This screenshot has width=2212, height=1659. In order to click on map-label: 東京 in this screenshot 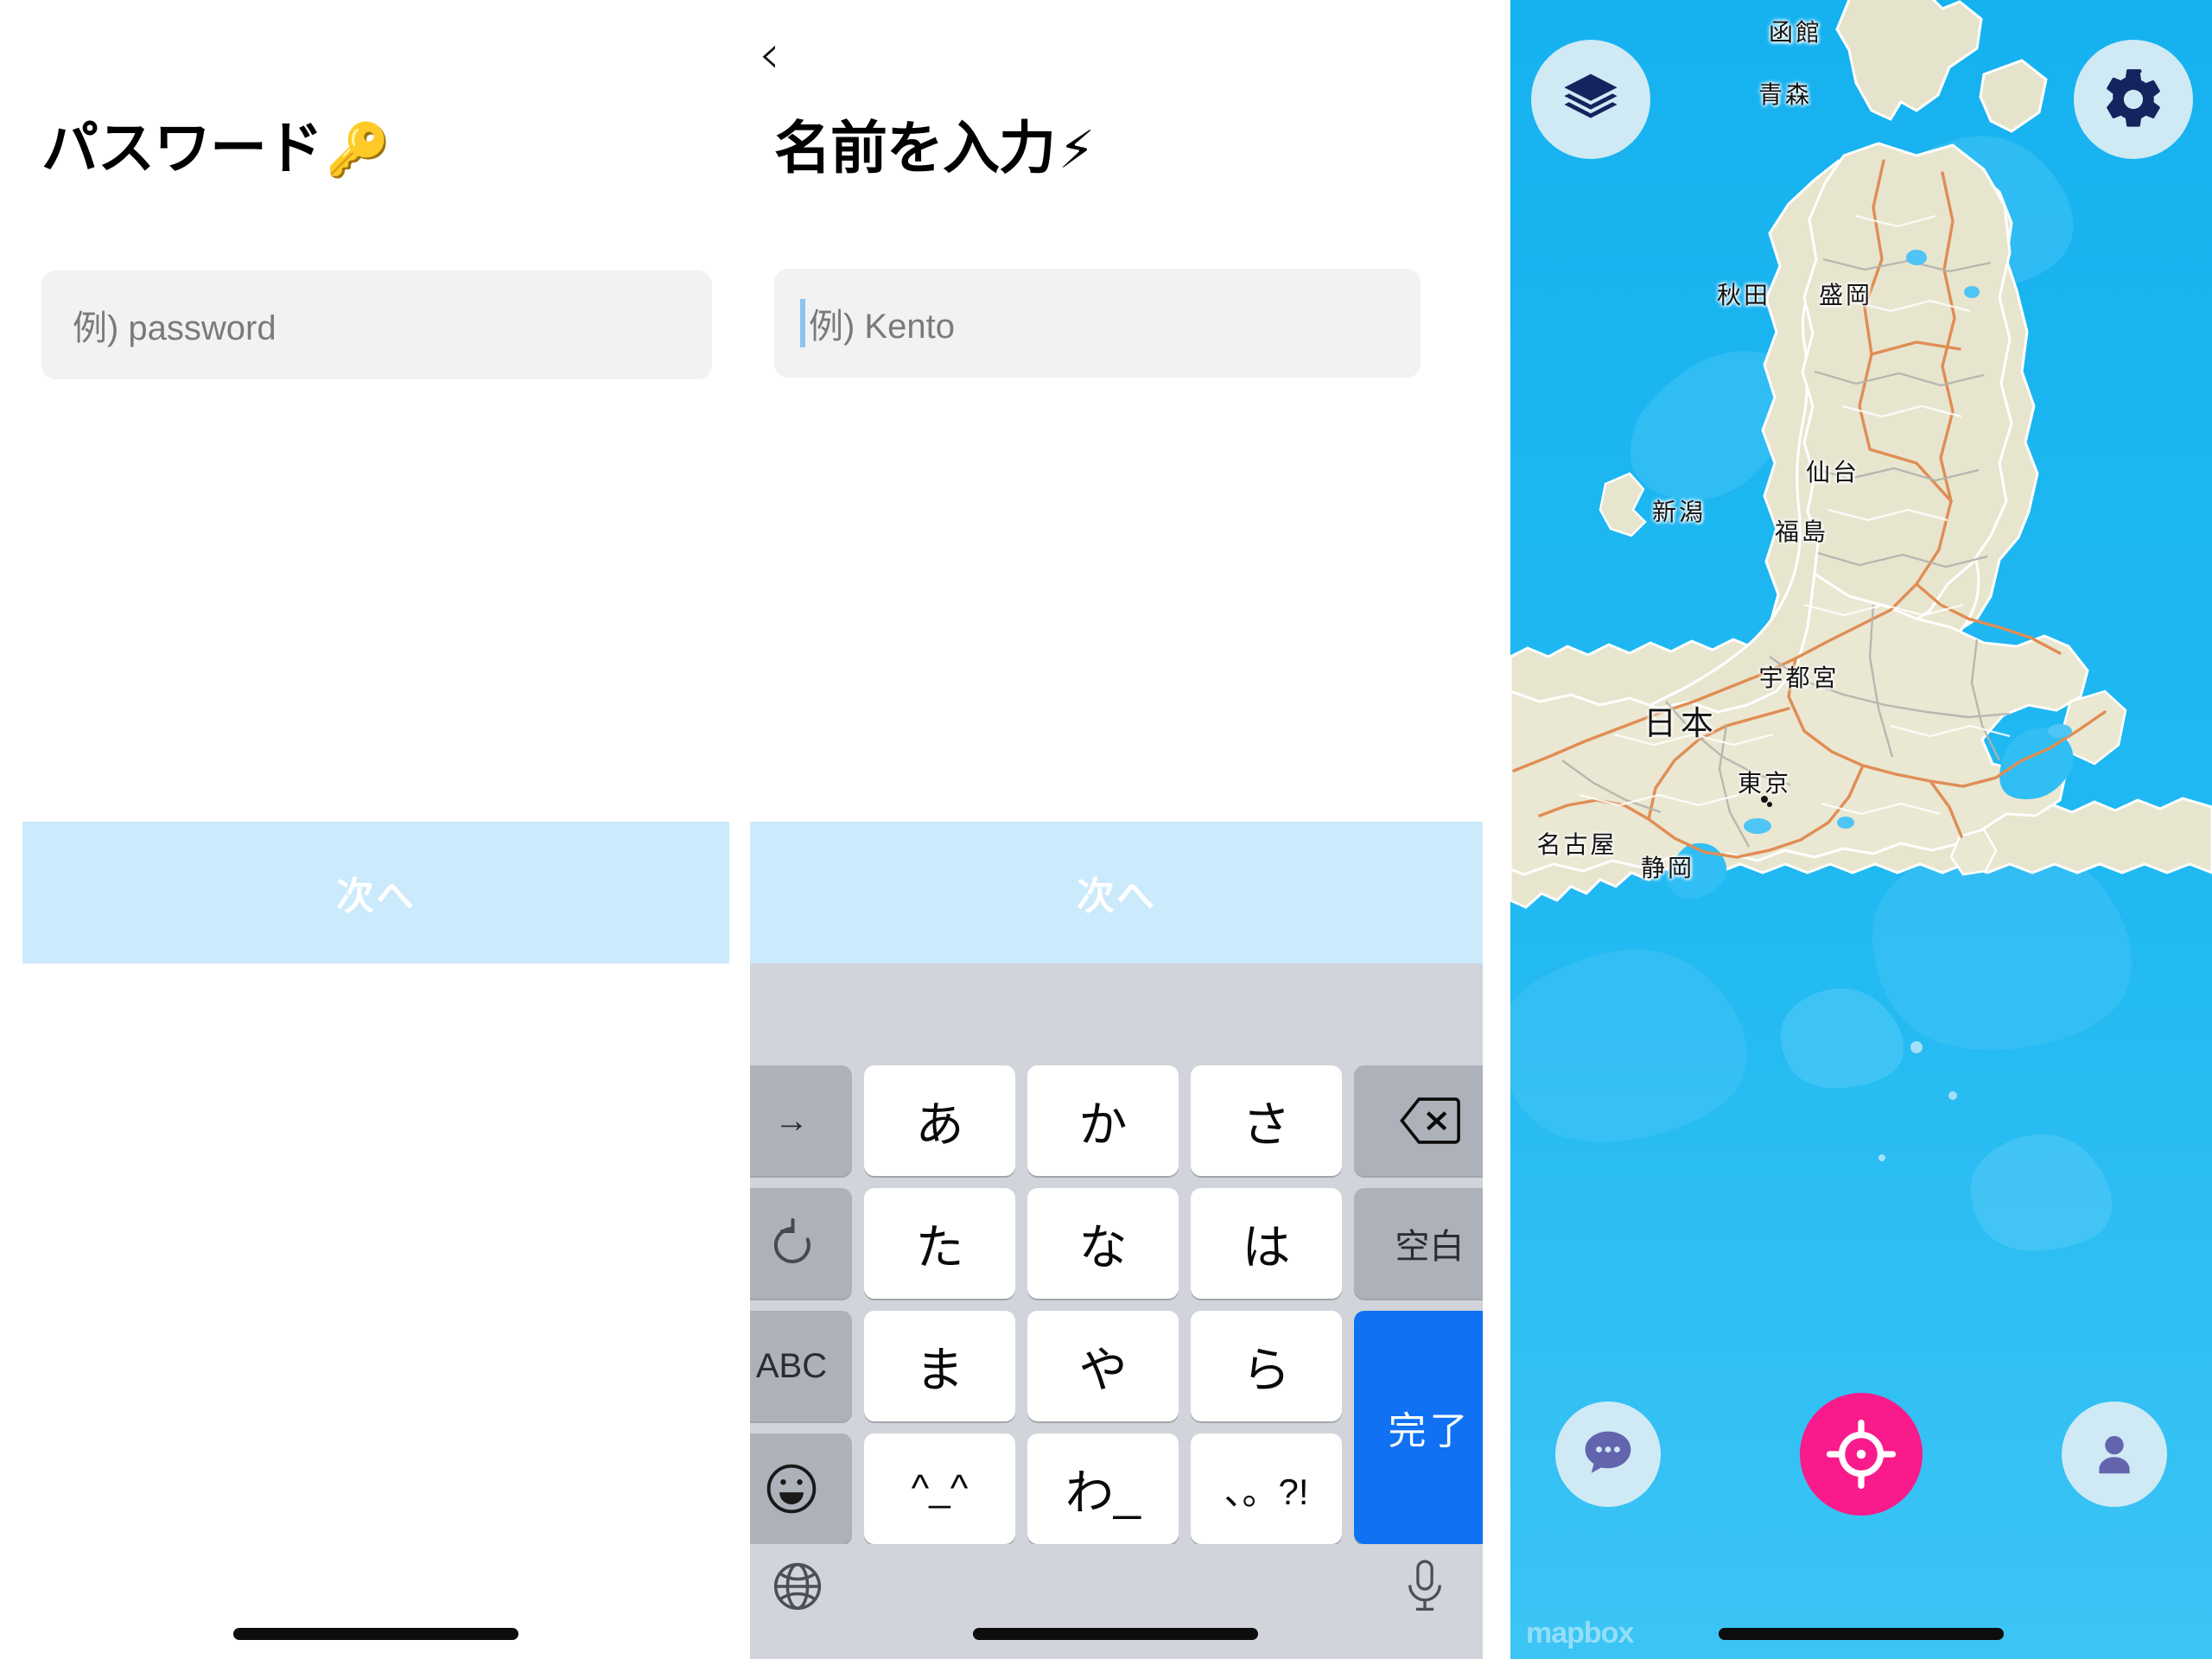, I will do `click(1764, 784)`.